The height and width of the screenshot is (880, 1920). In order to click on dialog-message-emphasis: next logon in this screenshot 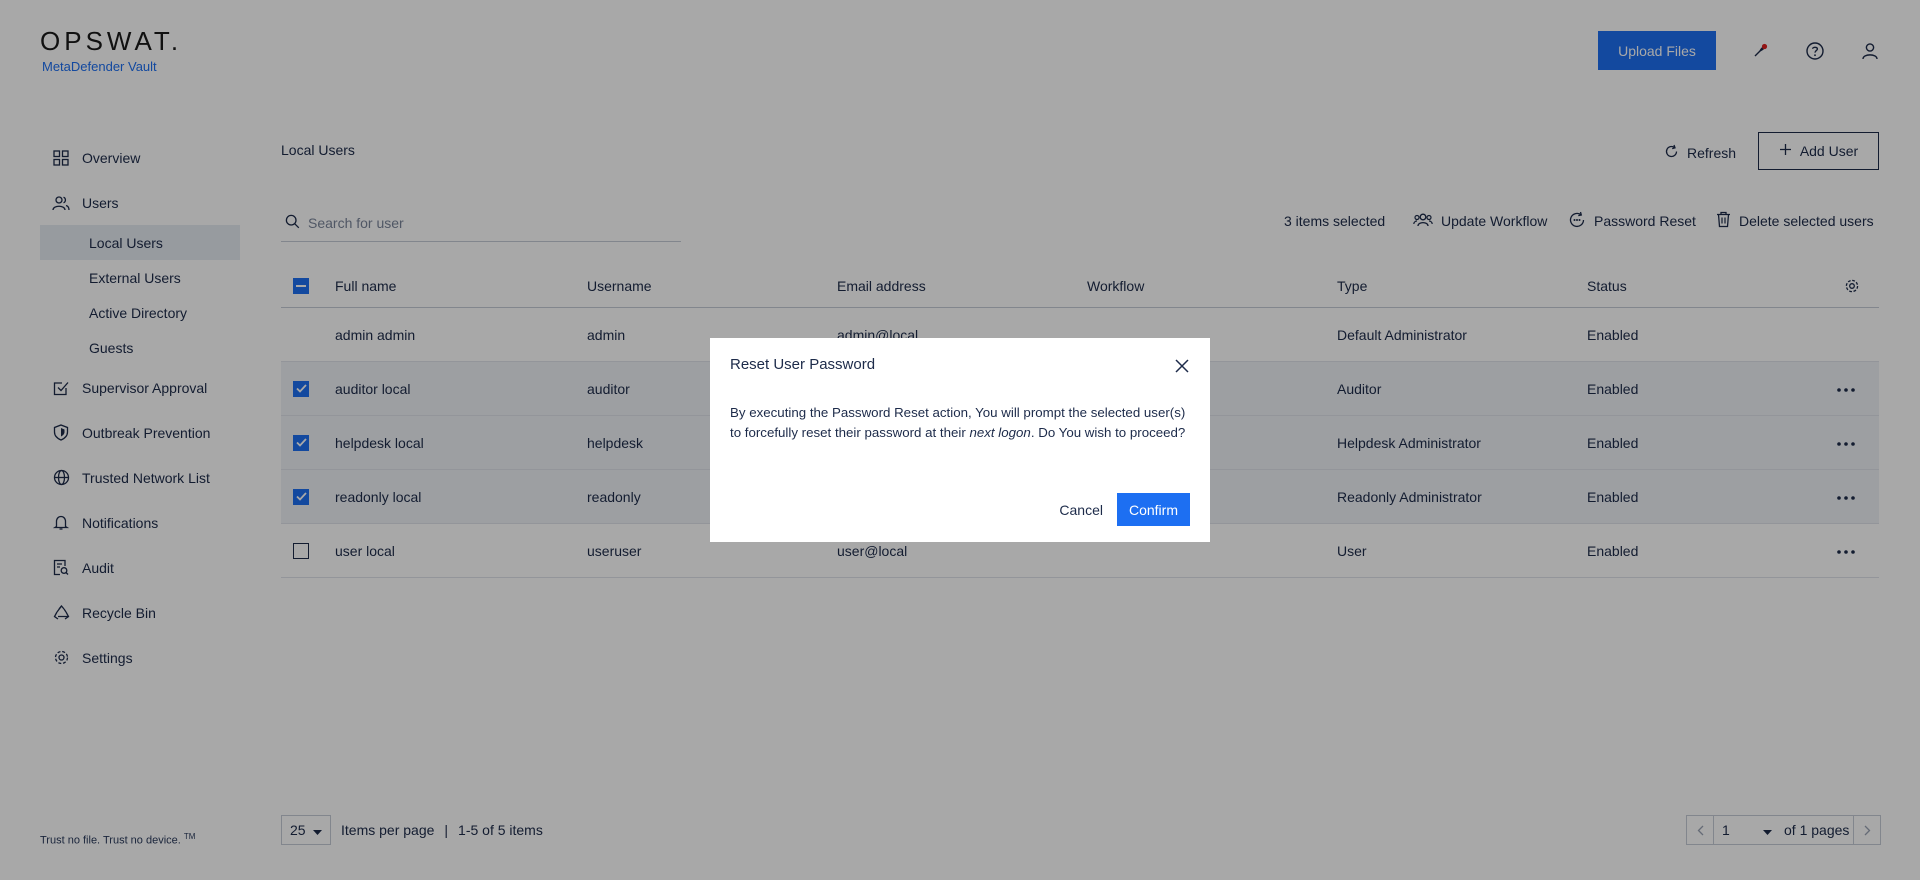, I will do `click(1000, 432)`.